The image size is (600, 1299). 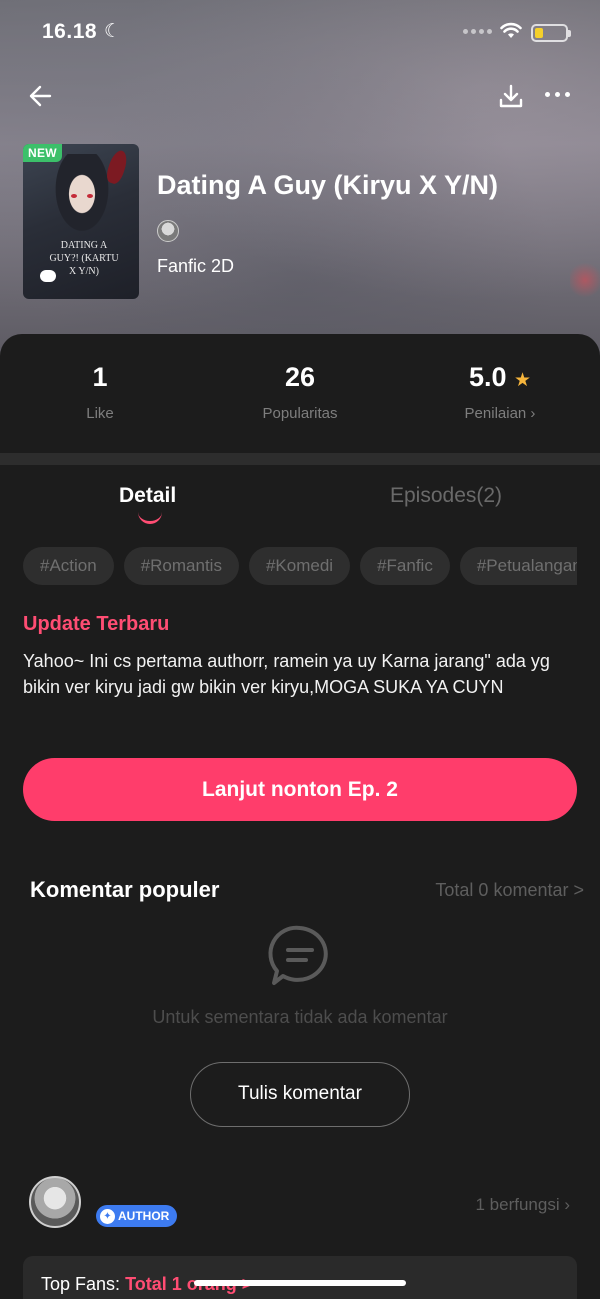 I want to click on berfungsi-link: 1 berfungsi ›, so click(x=523, y=1205).